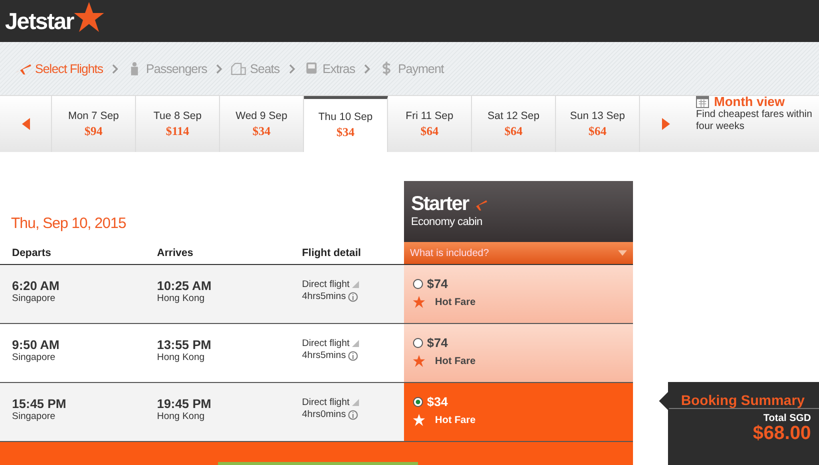 This screenshot has height=465, width=819. Describe the element at coordinates (39, 21) in the screenshot. I see `logo-text: Jetstar` at that location.